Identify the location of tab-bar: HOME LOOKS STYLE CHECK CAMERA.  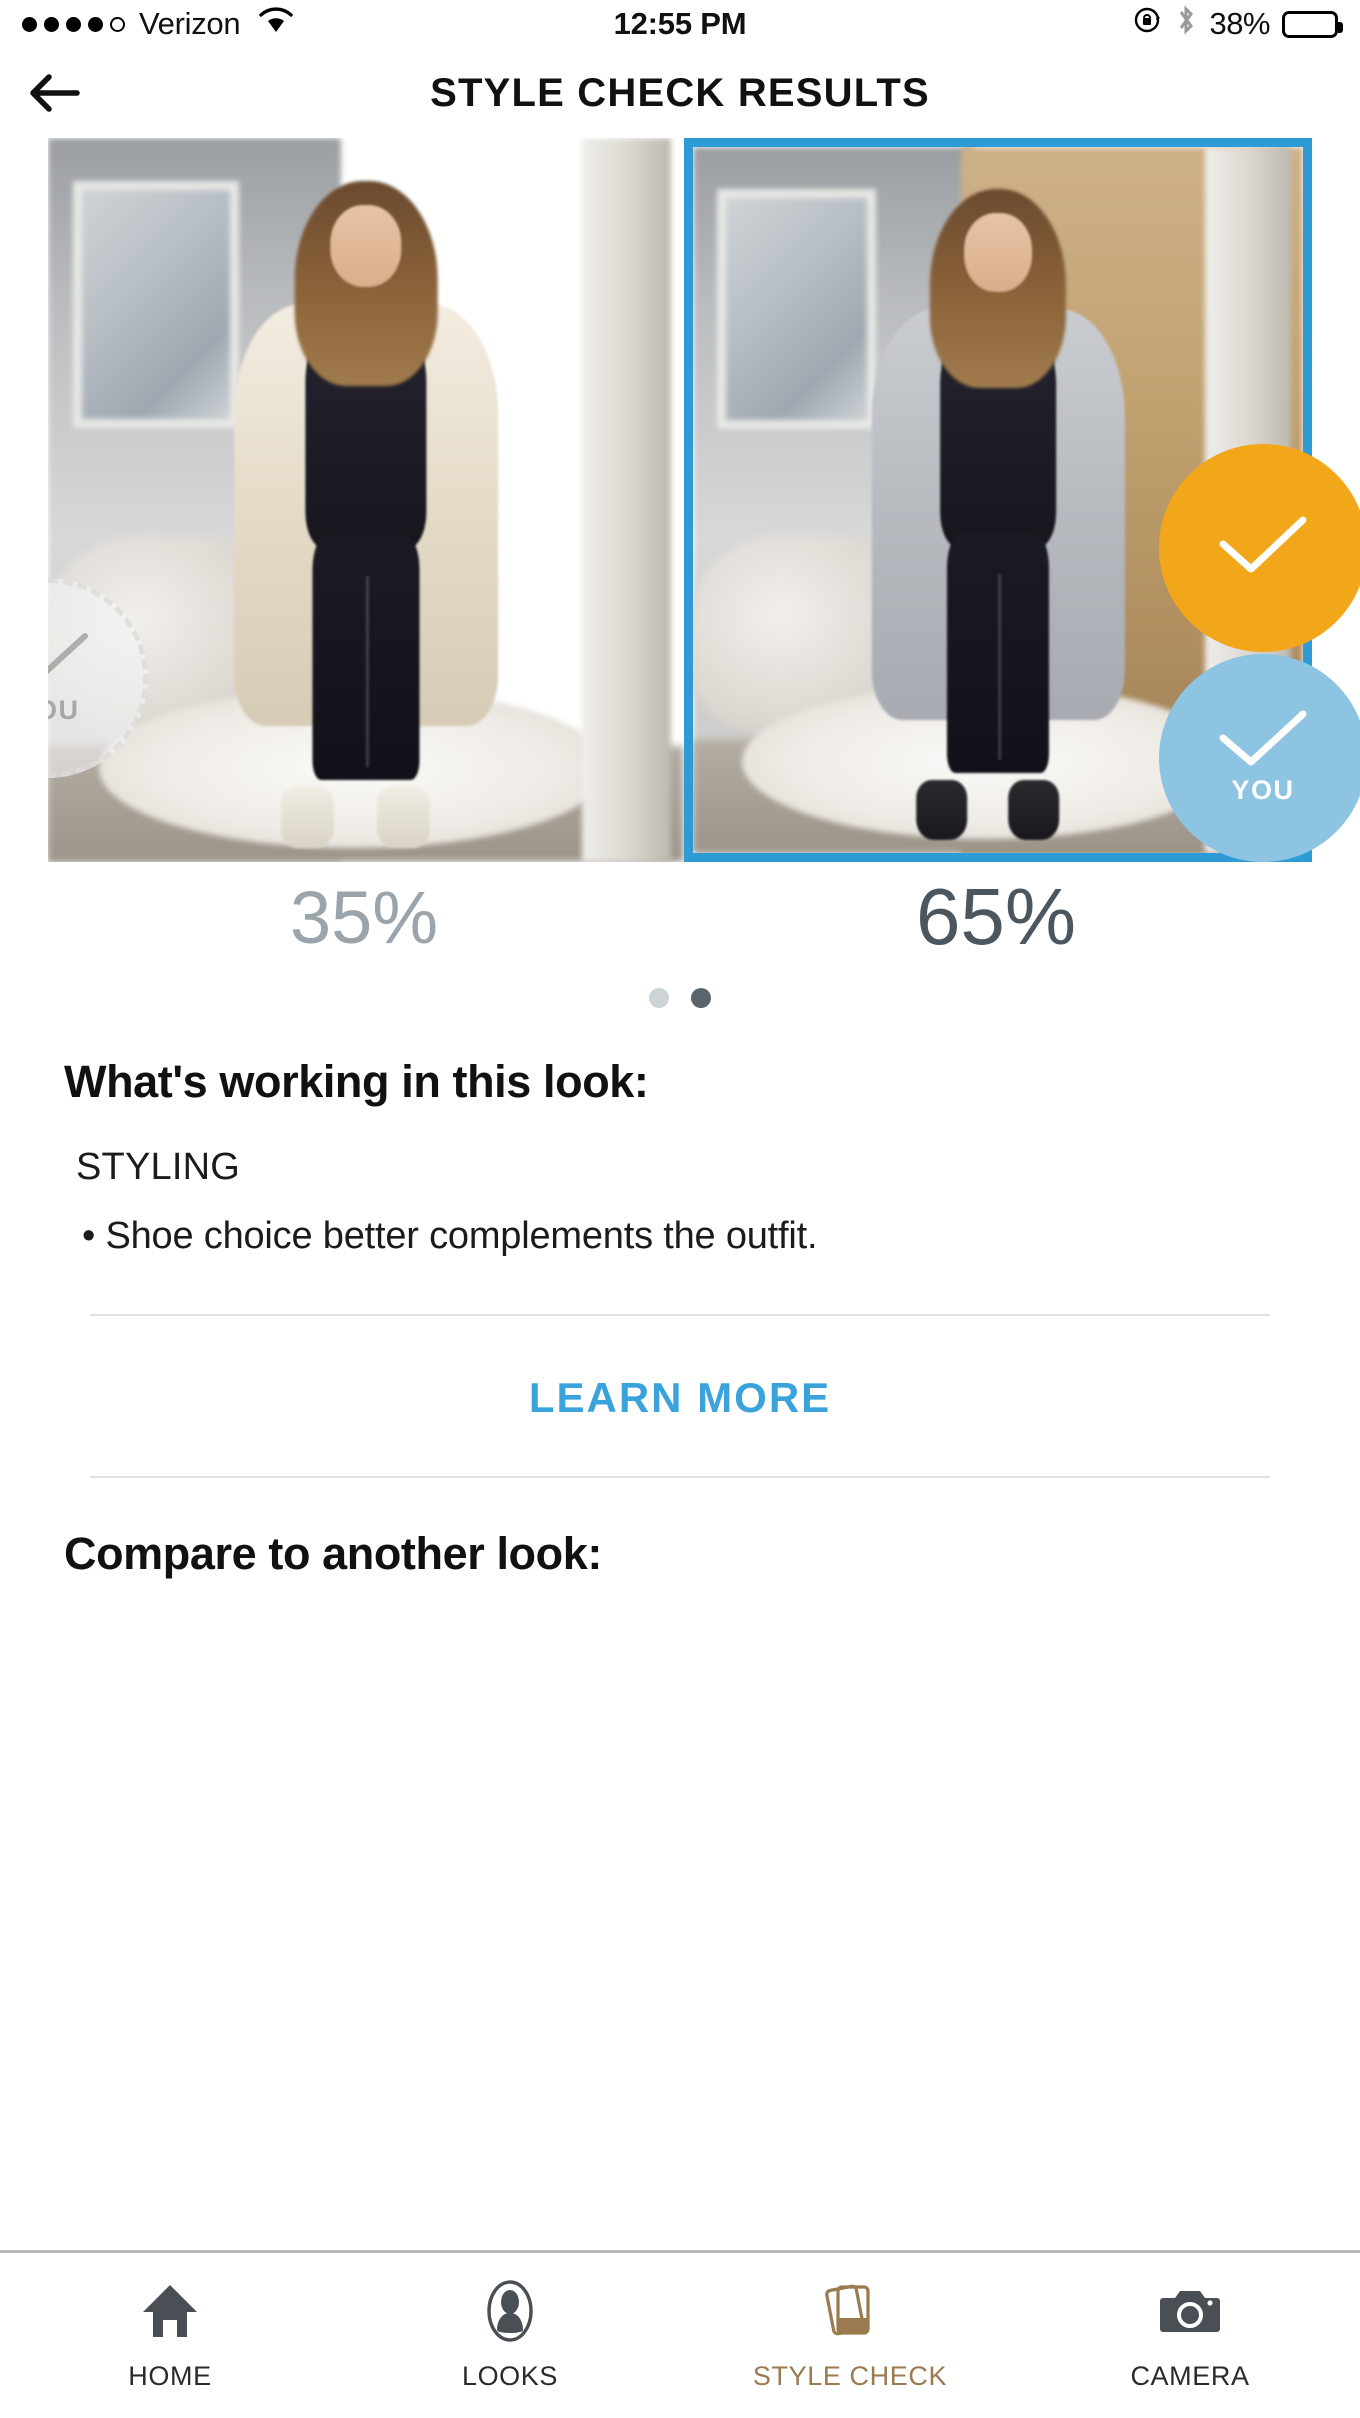
(680, 2334).